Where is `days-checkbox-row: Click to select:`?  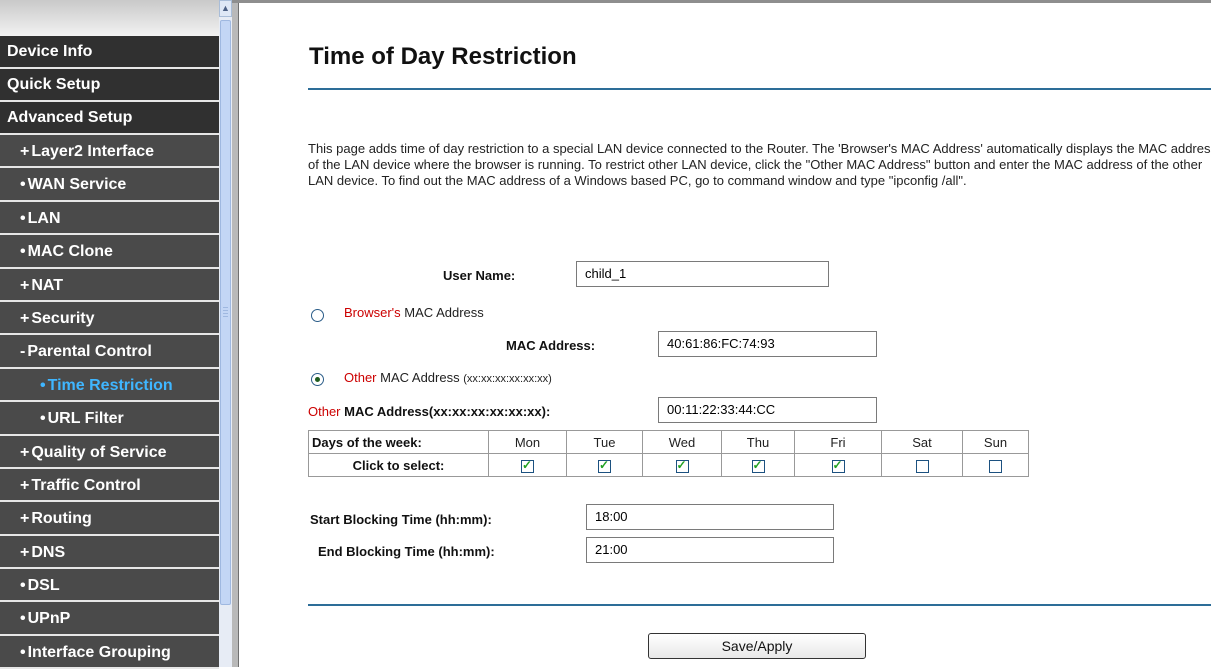
days-checkbox-row: Click to select: is located at coordinates (668, 465).